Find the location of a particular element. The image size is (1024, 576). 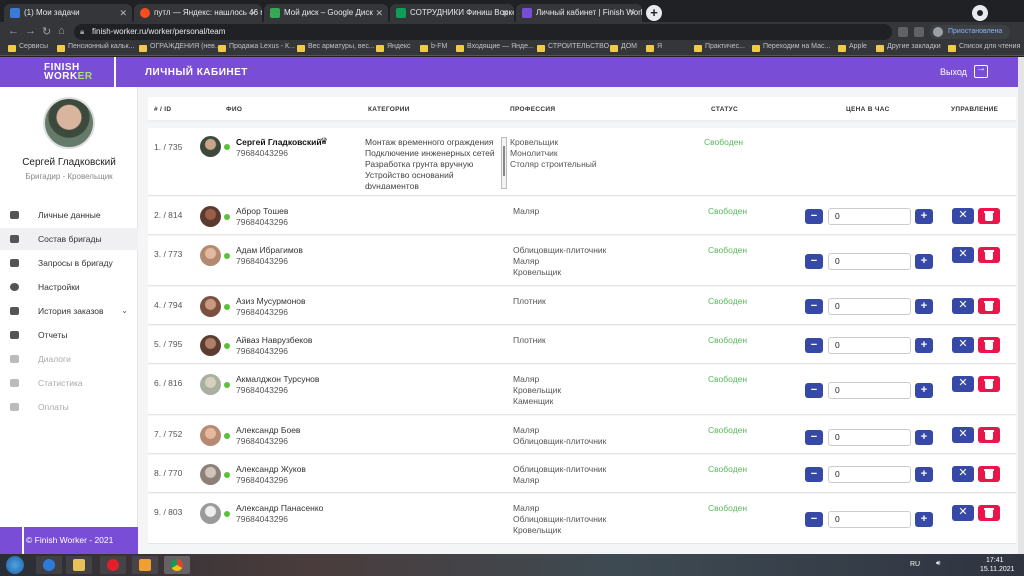

sidebar-item-personal-data: Личные данные is located at coordinates (69, 215).